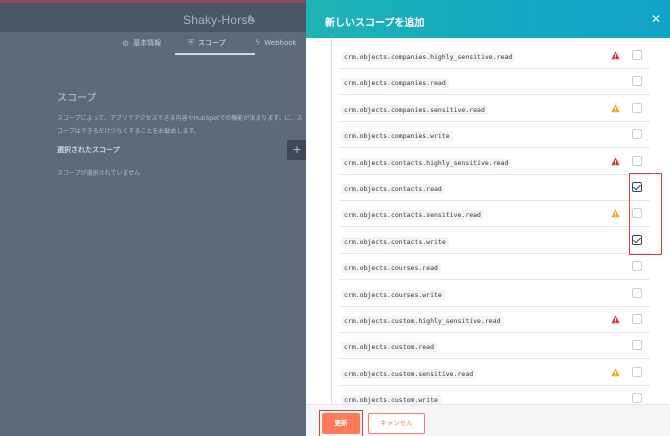  What do you see at coordinates (280, 42) in the screenshot?
I see `tab-label: Webhook` at bounding box center [280, 42].